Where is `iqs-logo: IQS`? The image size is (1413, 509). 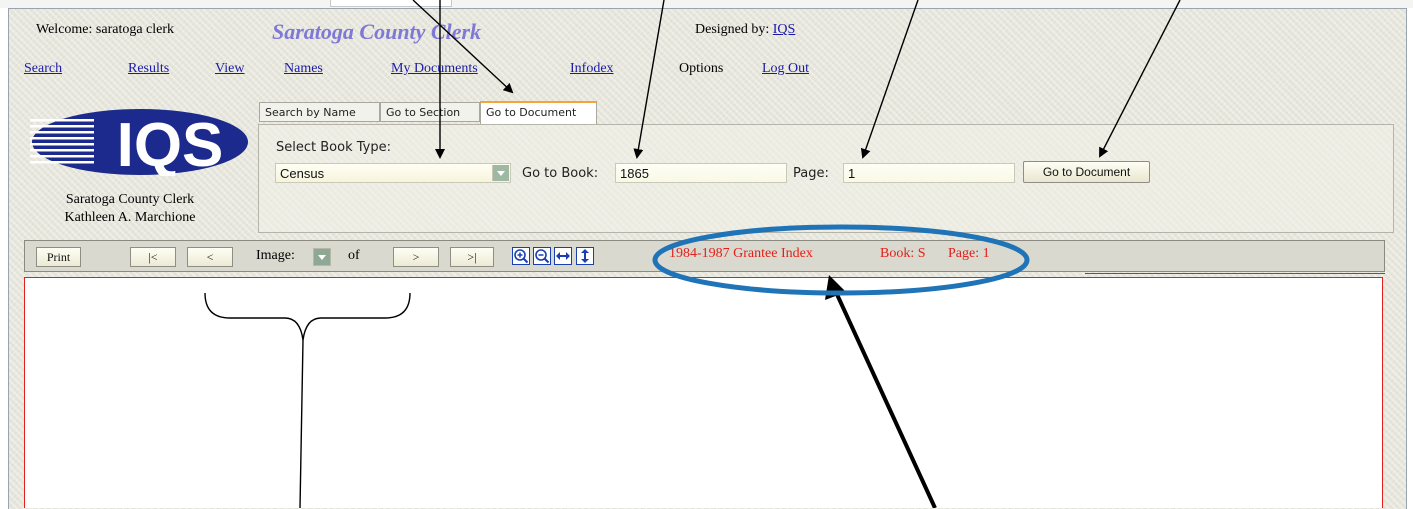 iqs-logo: IQS is located at coordinates (140, 144).